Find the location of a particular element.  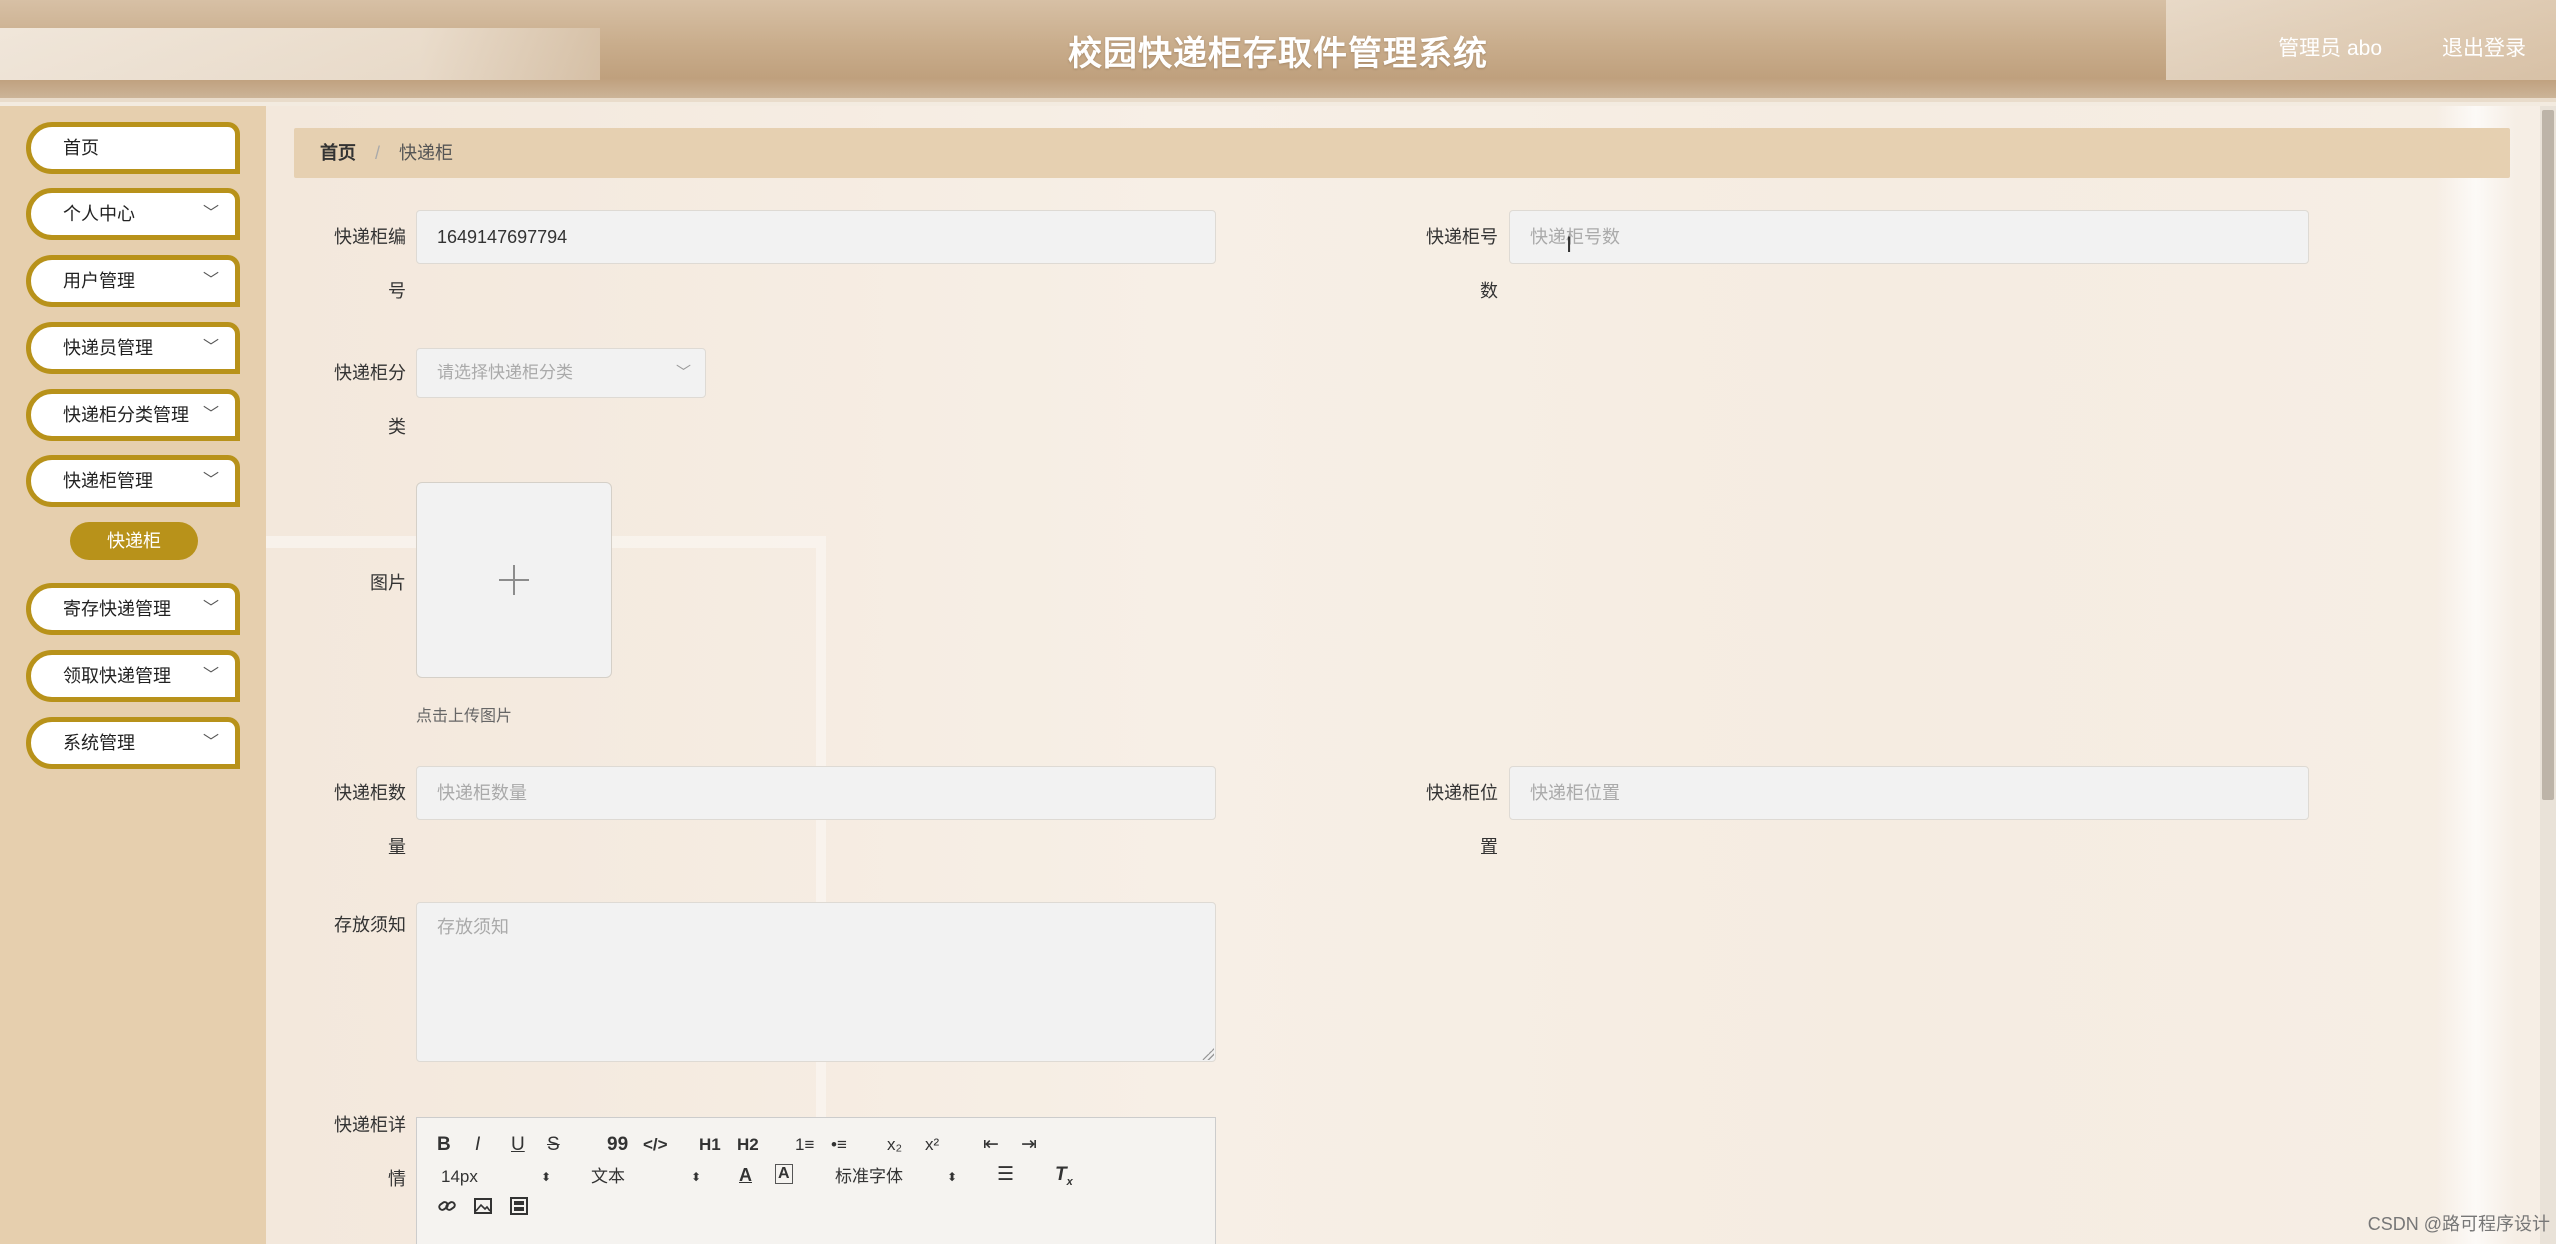

image-label: 图片 is located at coordinates (388, 583).